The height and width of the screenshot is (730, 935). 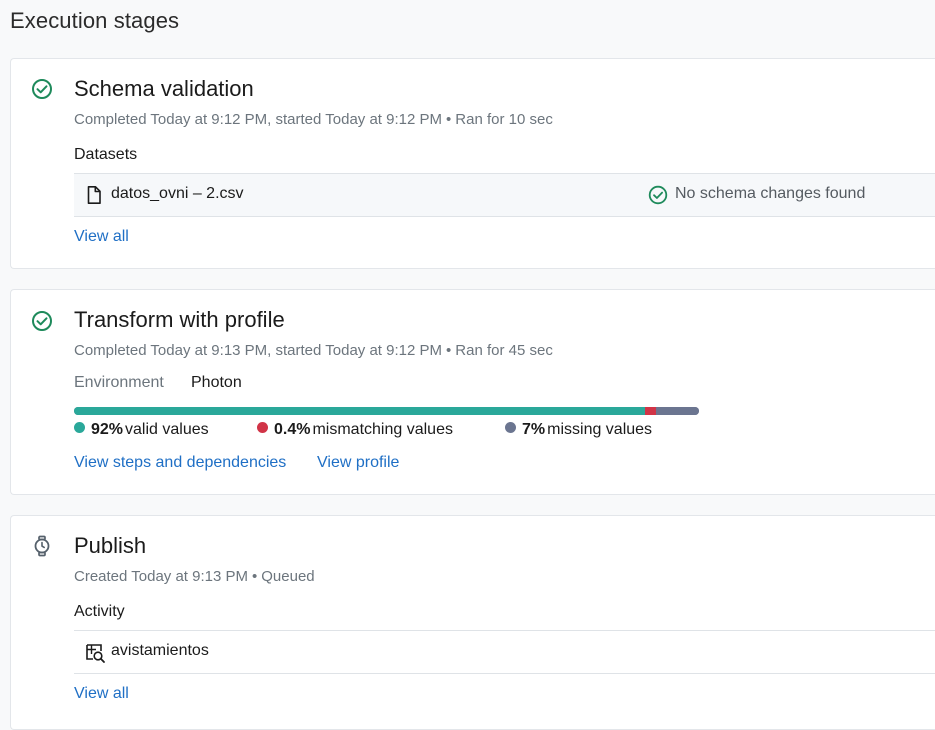 What do you see at coordinates (106, 154) in the screenshot?
I see `section-label-datasets: Datasets` at bounding box center [106, 154].